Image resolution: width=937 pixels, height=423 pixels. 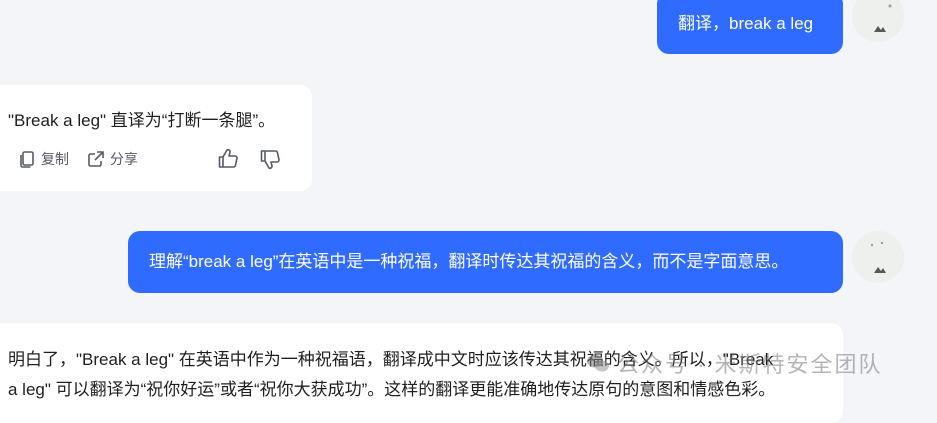 What do you see at coordinates (77, 159) in the screenshot?
I see `message-actions: 复制 分享` at bounding box center [77, 159].